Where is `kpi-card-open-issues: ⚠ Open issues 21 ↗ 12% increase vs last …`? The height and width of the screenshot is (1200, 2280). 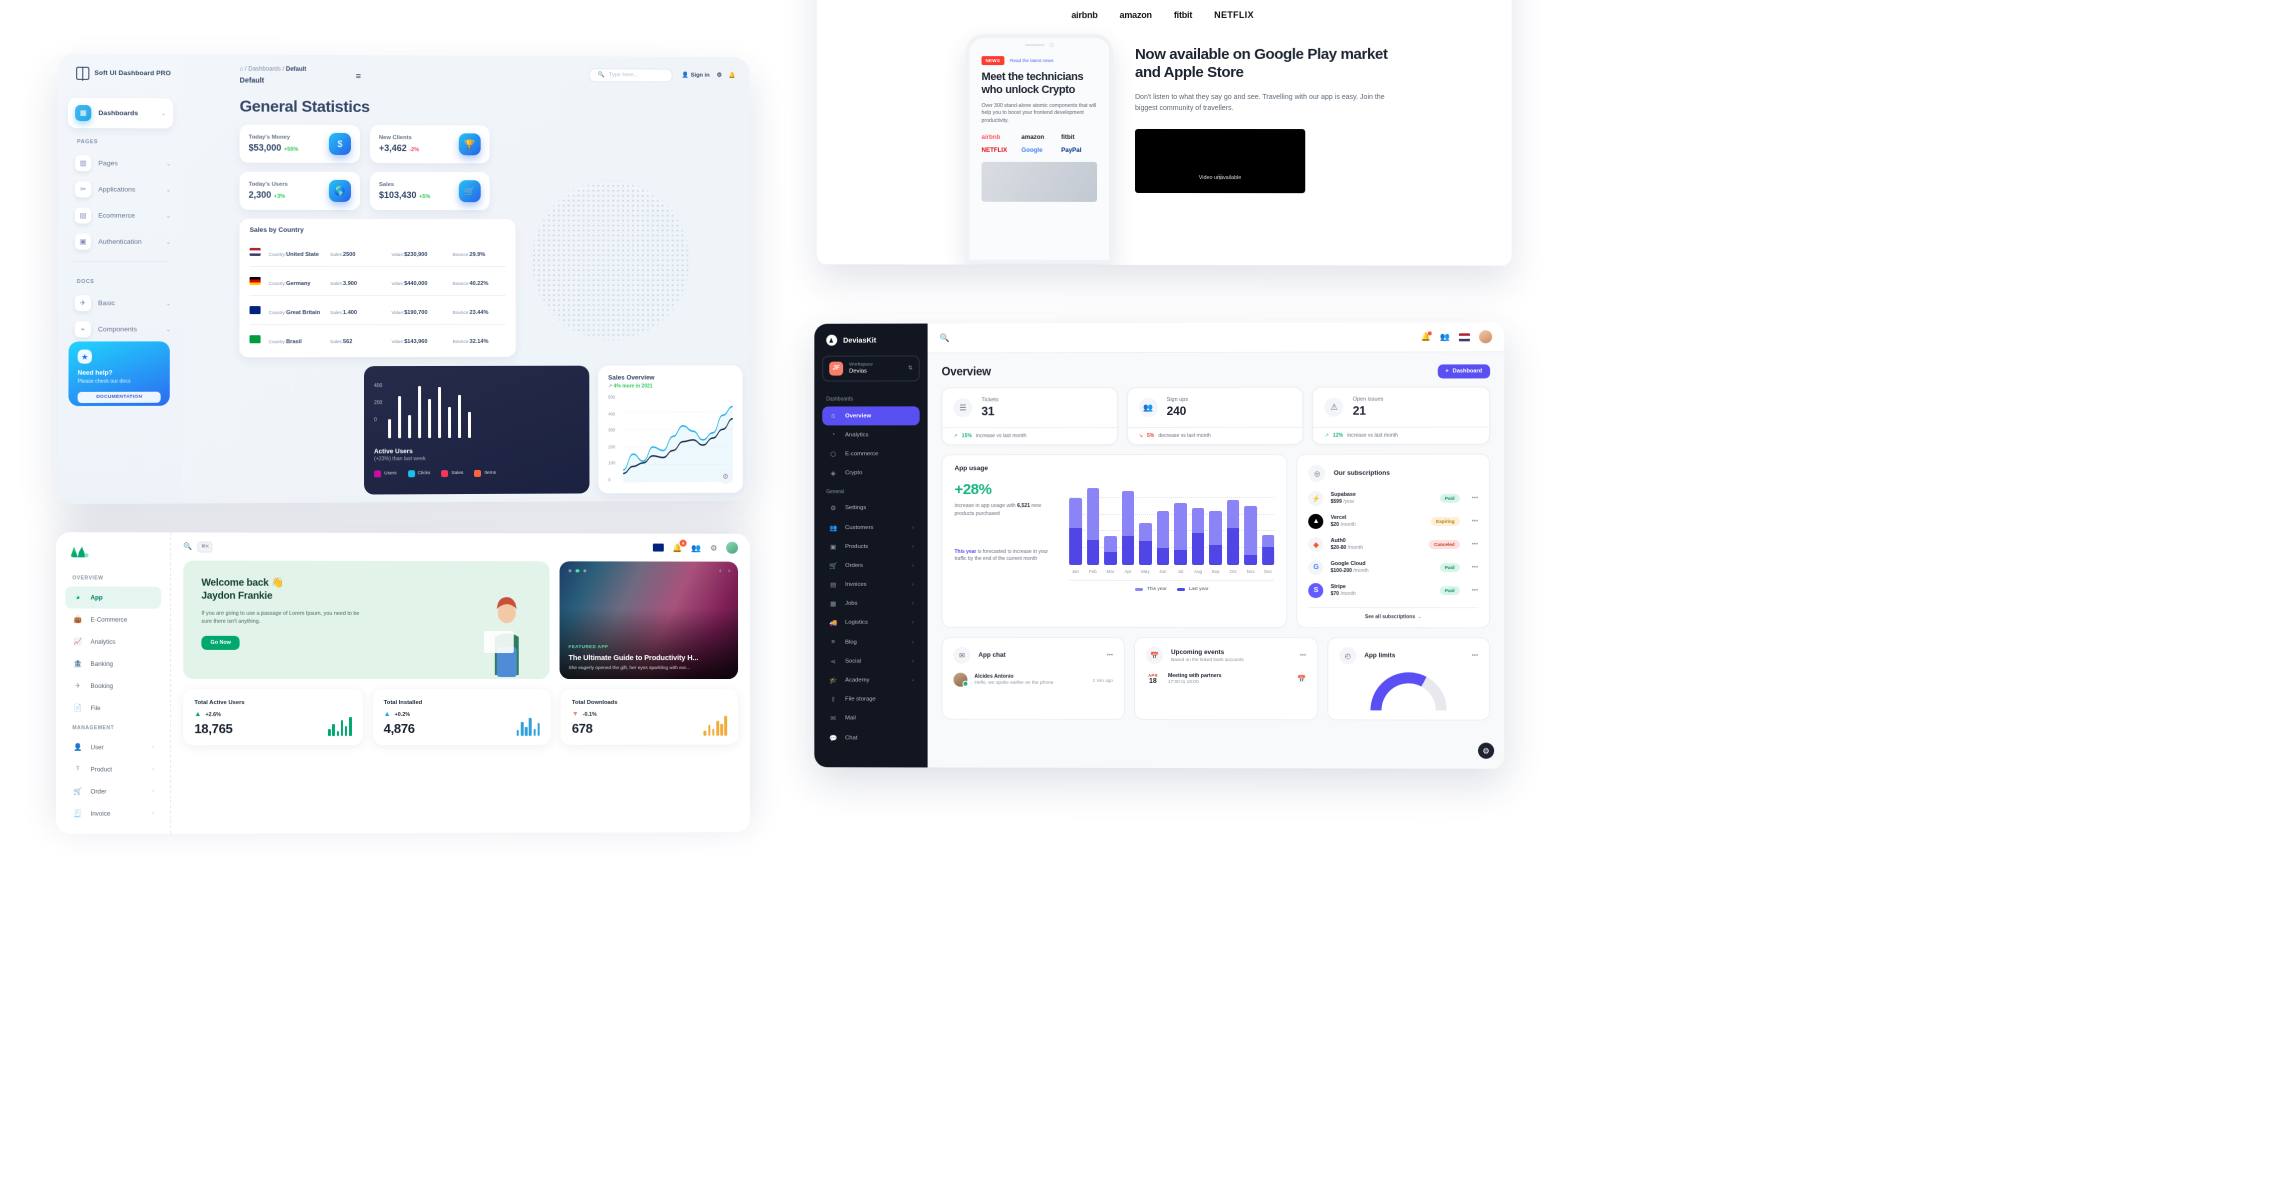 kpi-card-open-issues: ⚠ Open issues 21 ↗ 12% increase vs last … is located at coordinates (1401, 415).